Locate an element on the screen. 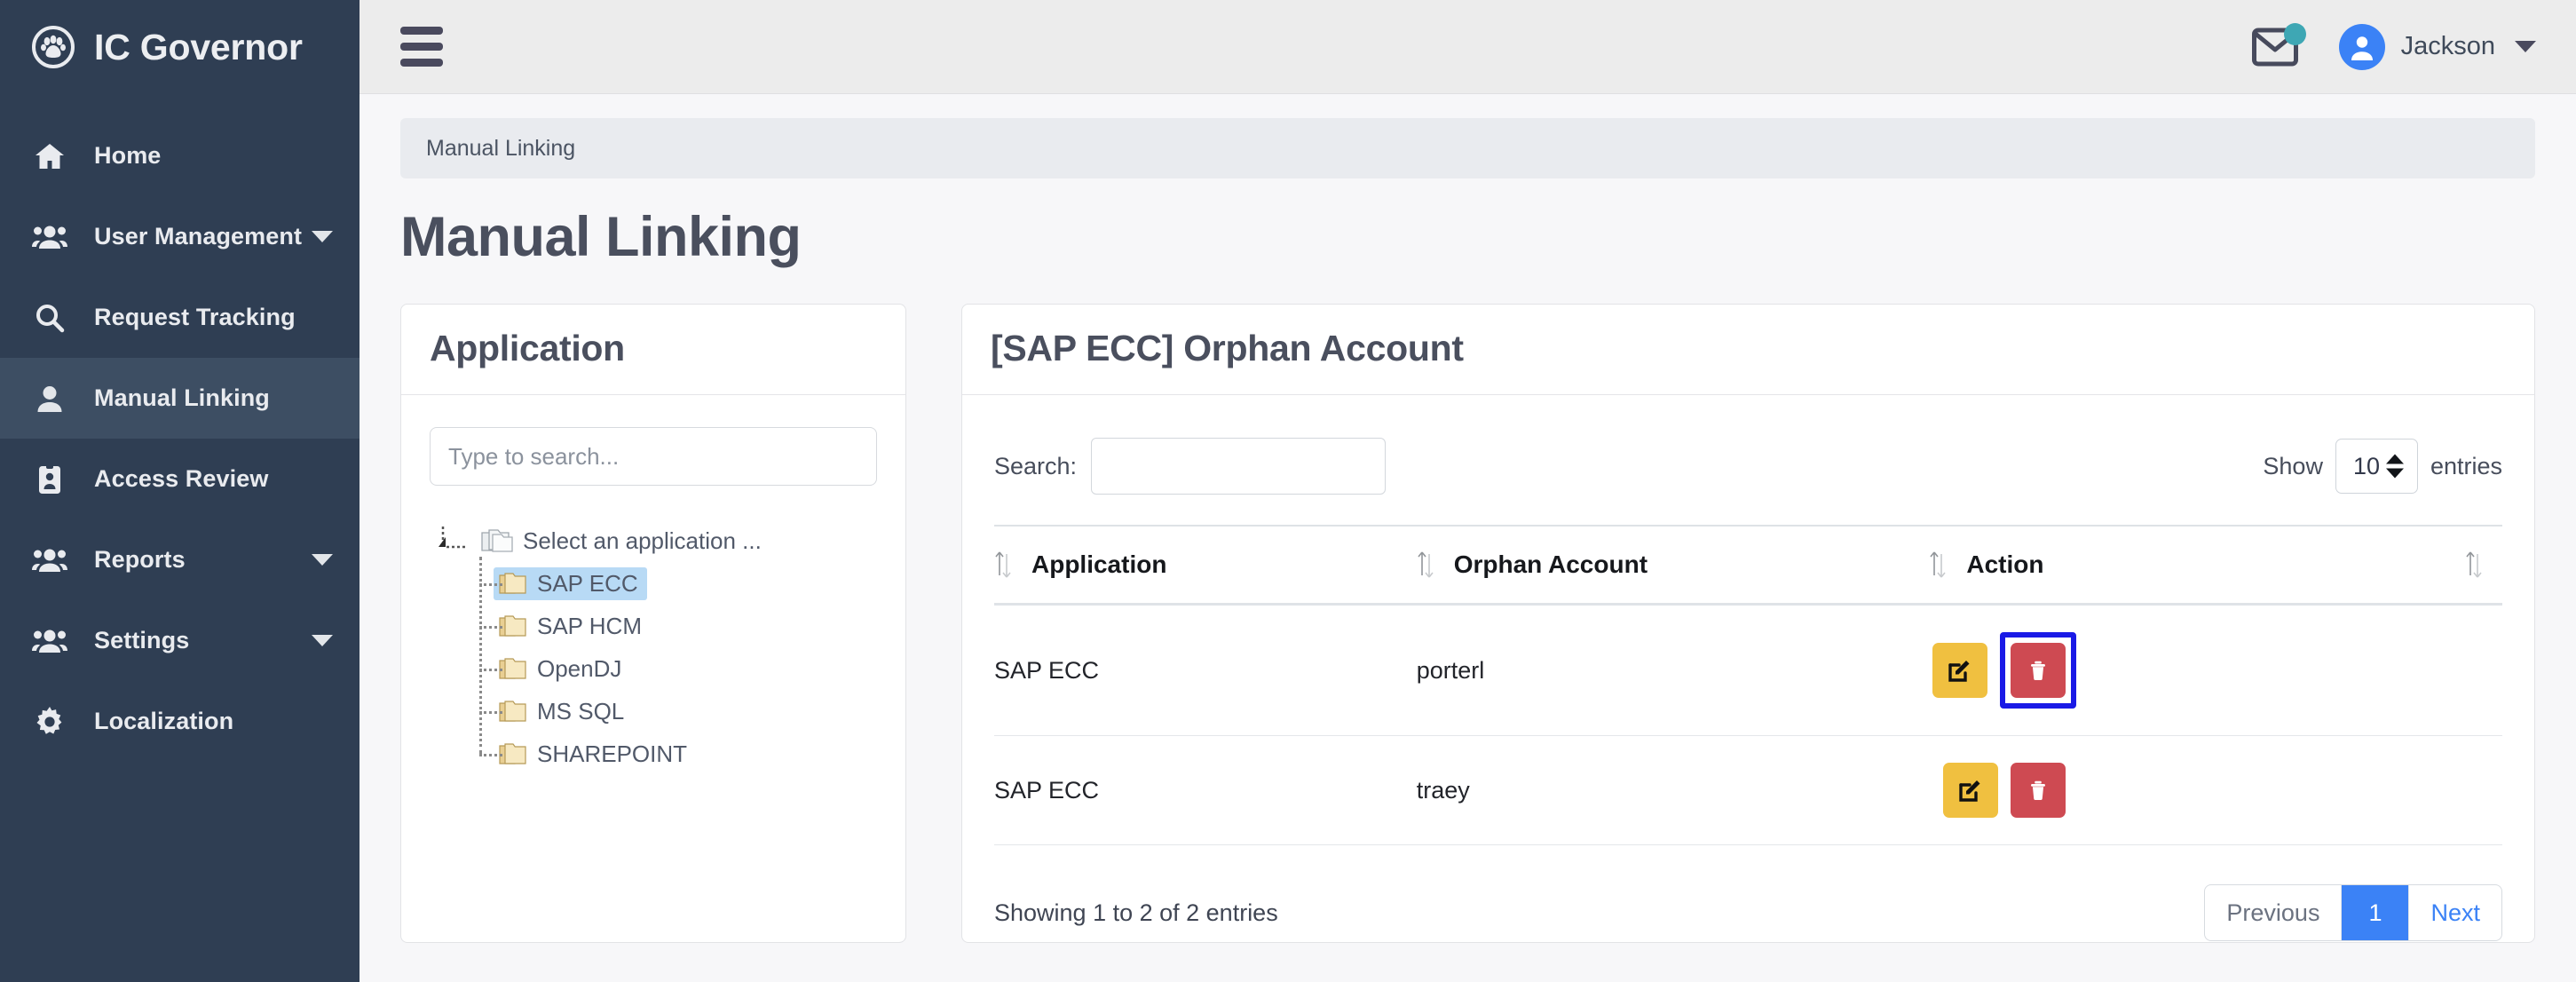  user-avatar-icon is located at coordinates (2361, 46).